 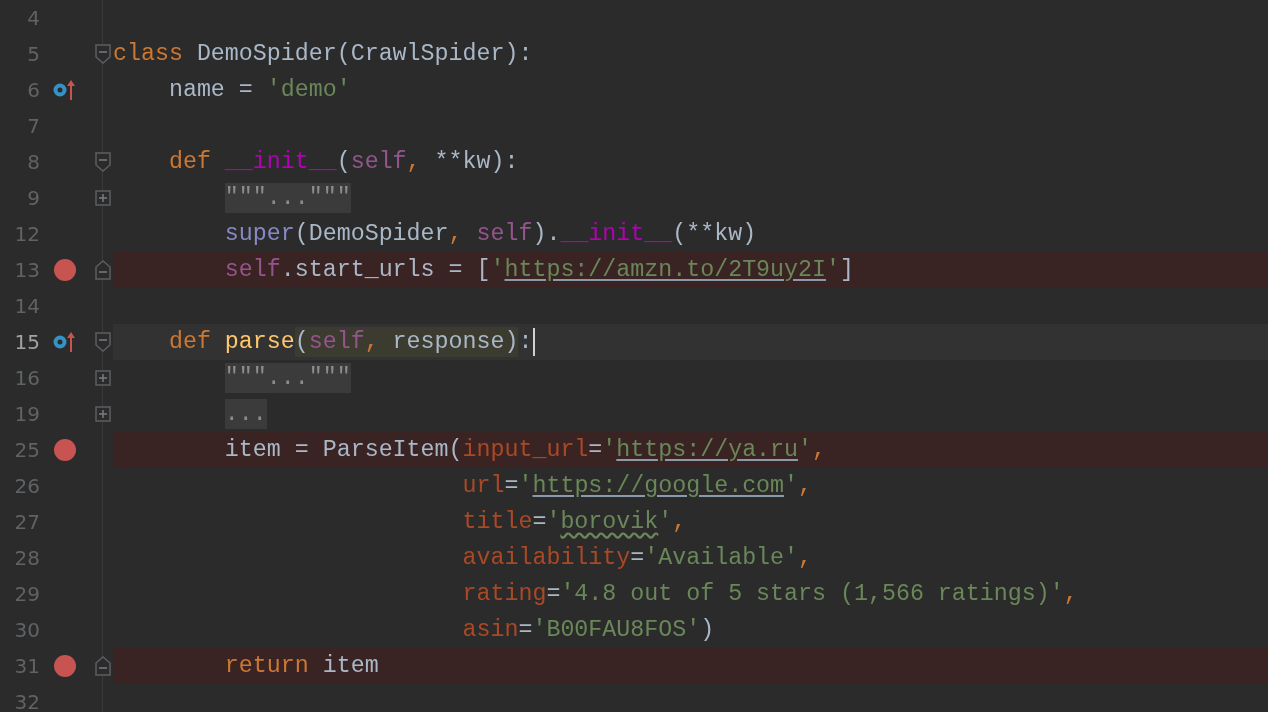 What do you see at coordinates (26, 630) in the screenshot?
I see `line-number: 30` at bounding box center [26, 630].